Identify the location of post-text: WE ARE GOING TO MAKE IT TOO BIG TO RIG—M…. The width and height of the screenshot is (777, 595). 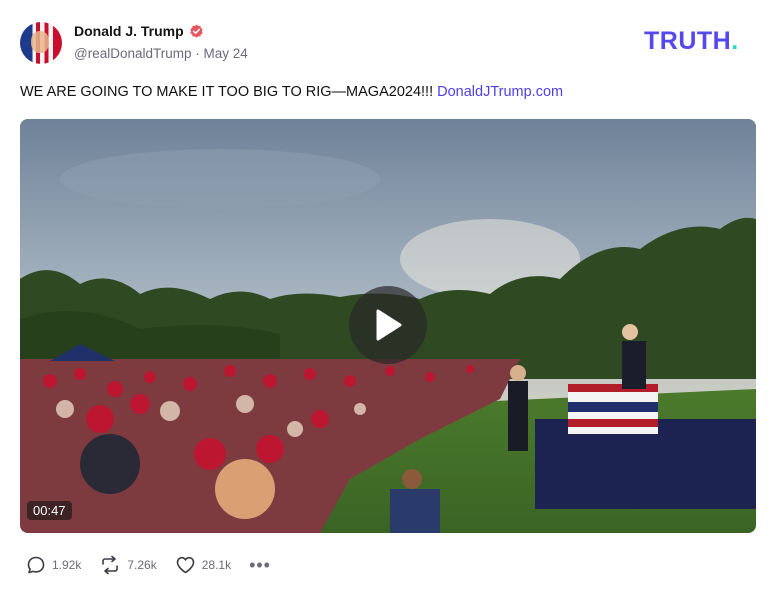
(291, 92).